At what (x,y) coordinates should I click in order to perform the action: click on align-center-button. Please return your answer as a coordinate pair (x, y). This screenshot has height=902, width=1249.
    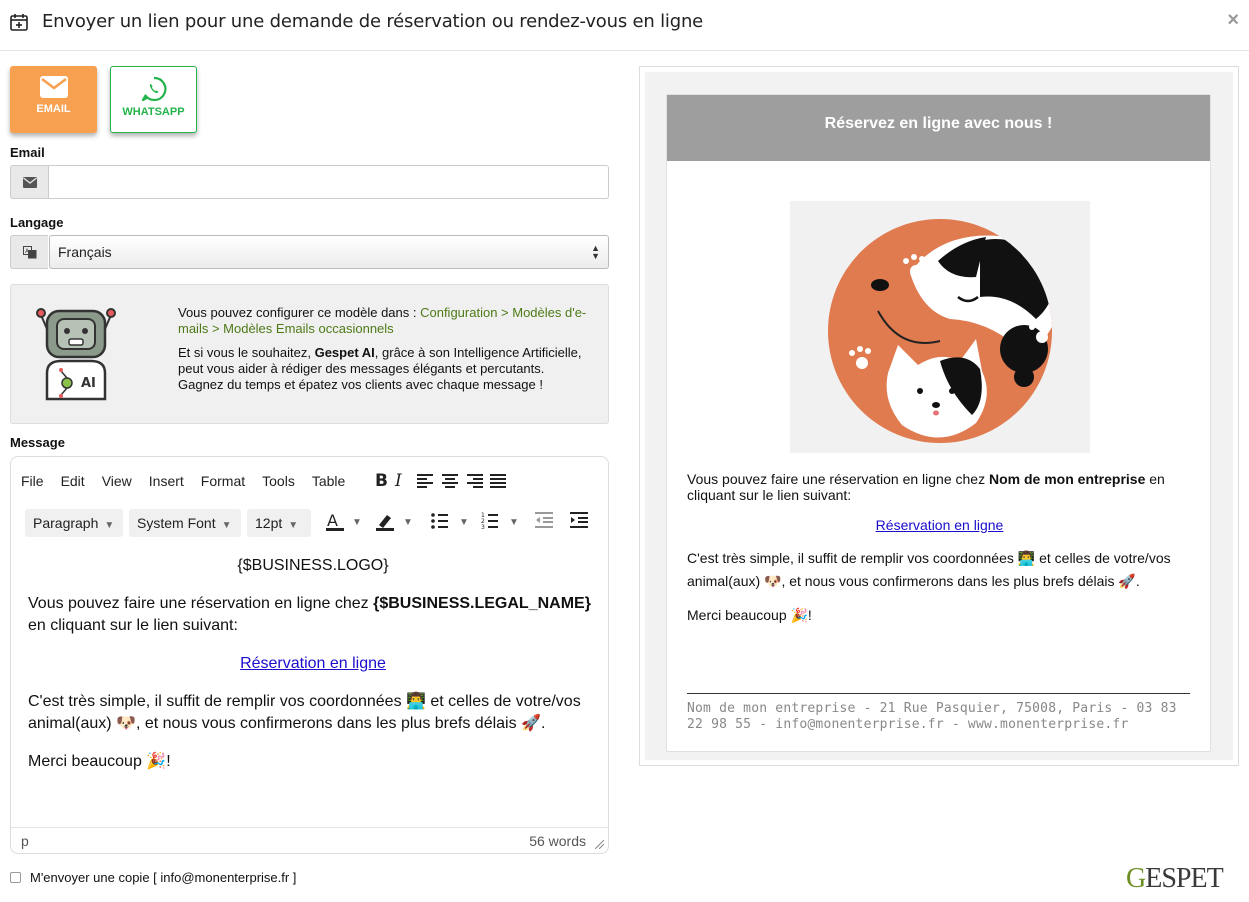
    Looking at the image, I should click on (450, 483).